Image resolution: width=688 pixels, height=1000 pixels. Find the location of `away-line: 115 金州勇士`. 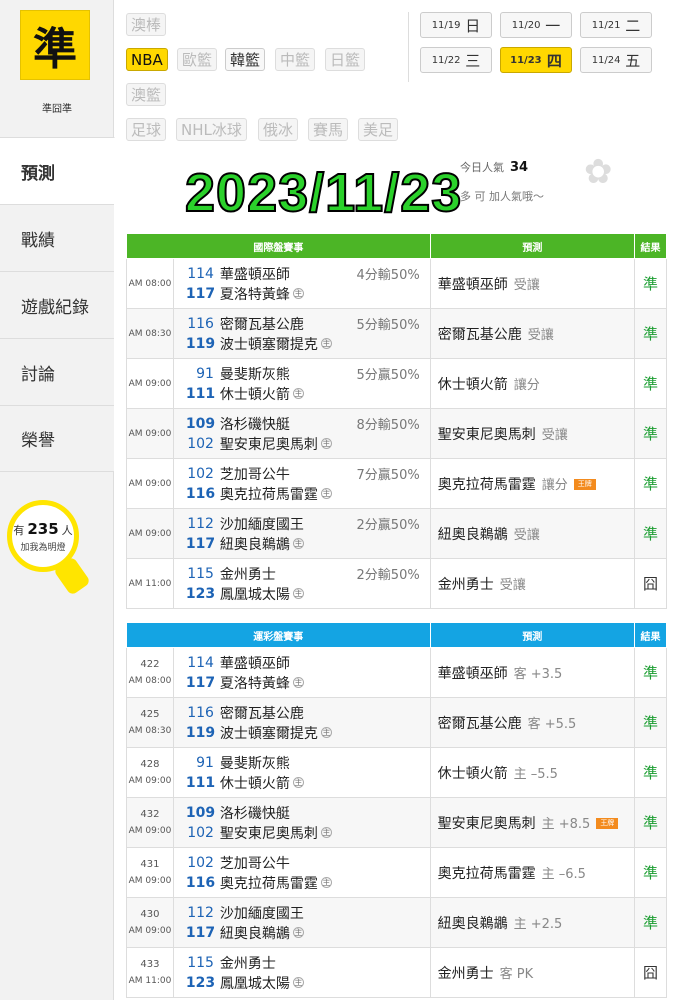

away-line: 115 金州勇士 is located at coordinates (303, 963).